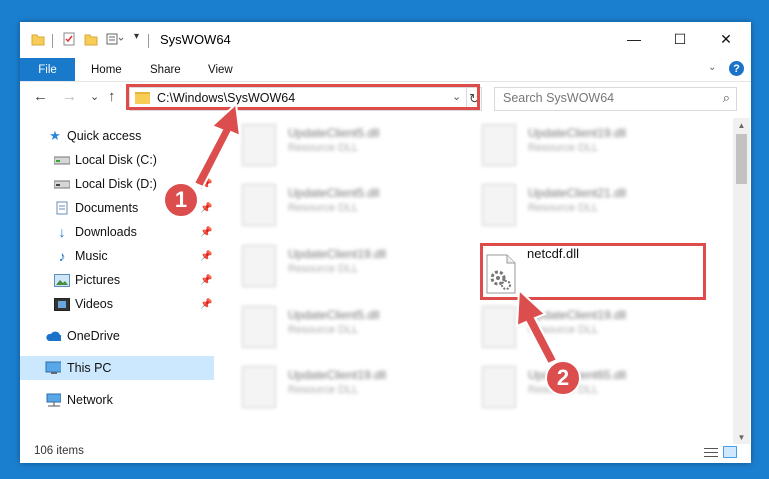  Describe the element at coordinates (115, 39) in the screenshot. I see `view-options-icon` at that location.